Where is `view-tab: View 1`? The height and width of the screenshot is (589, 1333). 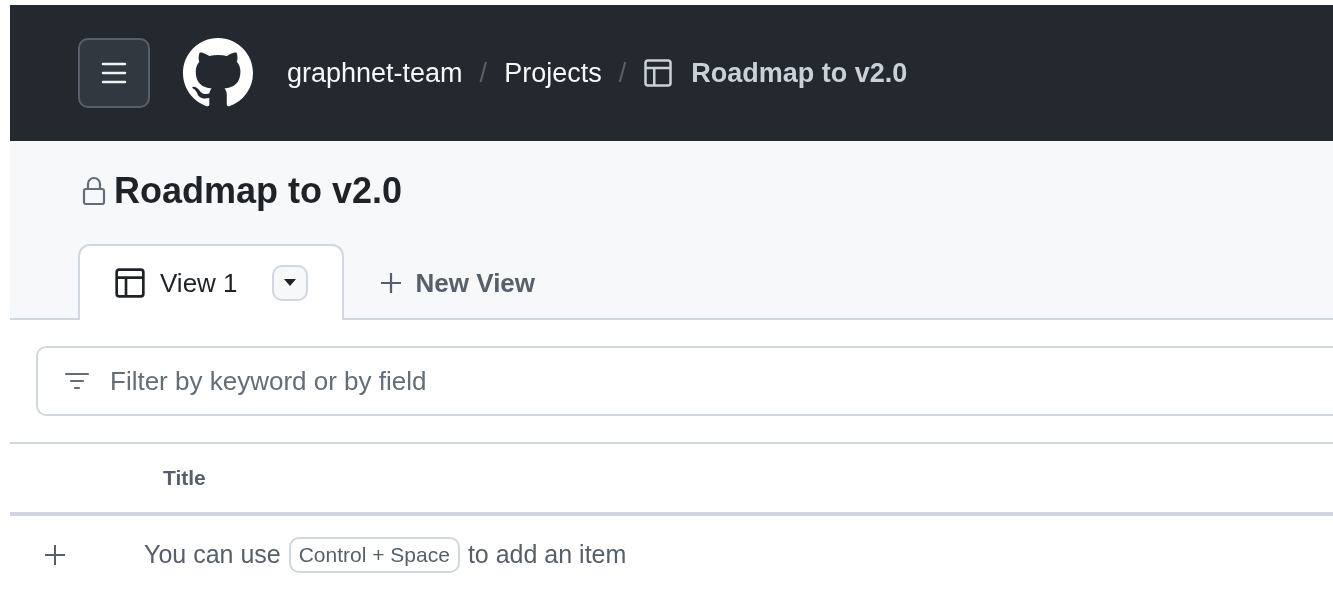
view-tab: View 1 is located at coordinates (211, 282).